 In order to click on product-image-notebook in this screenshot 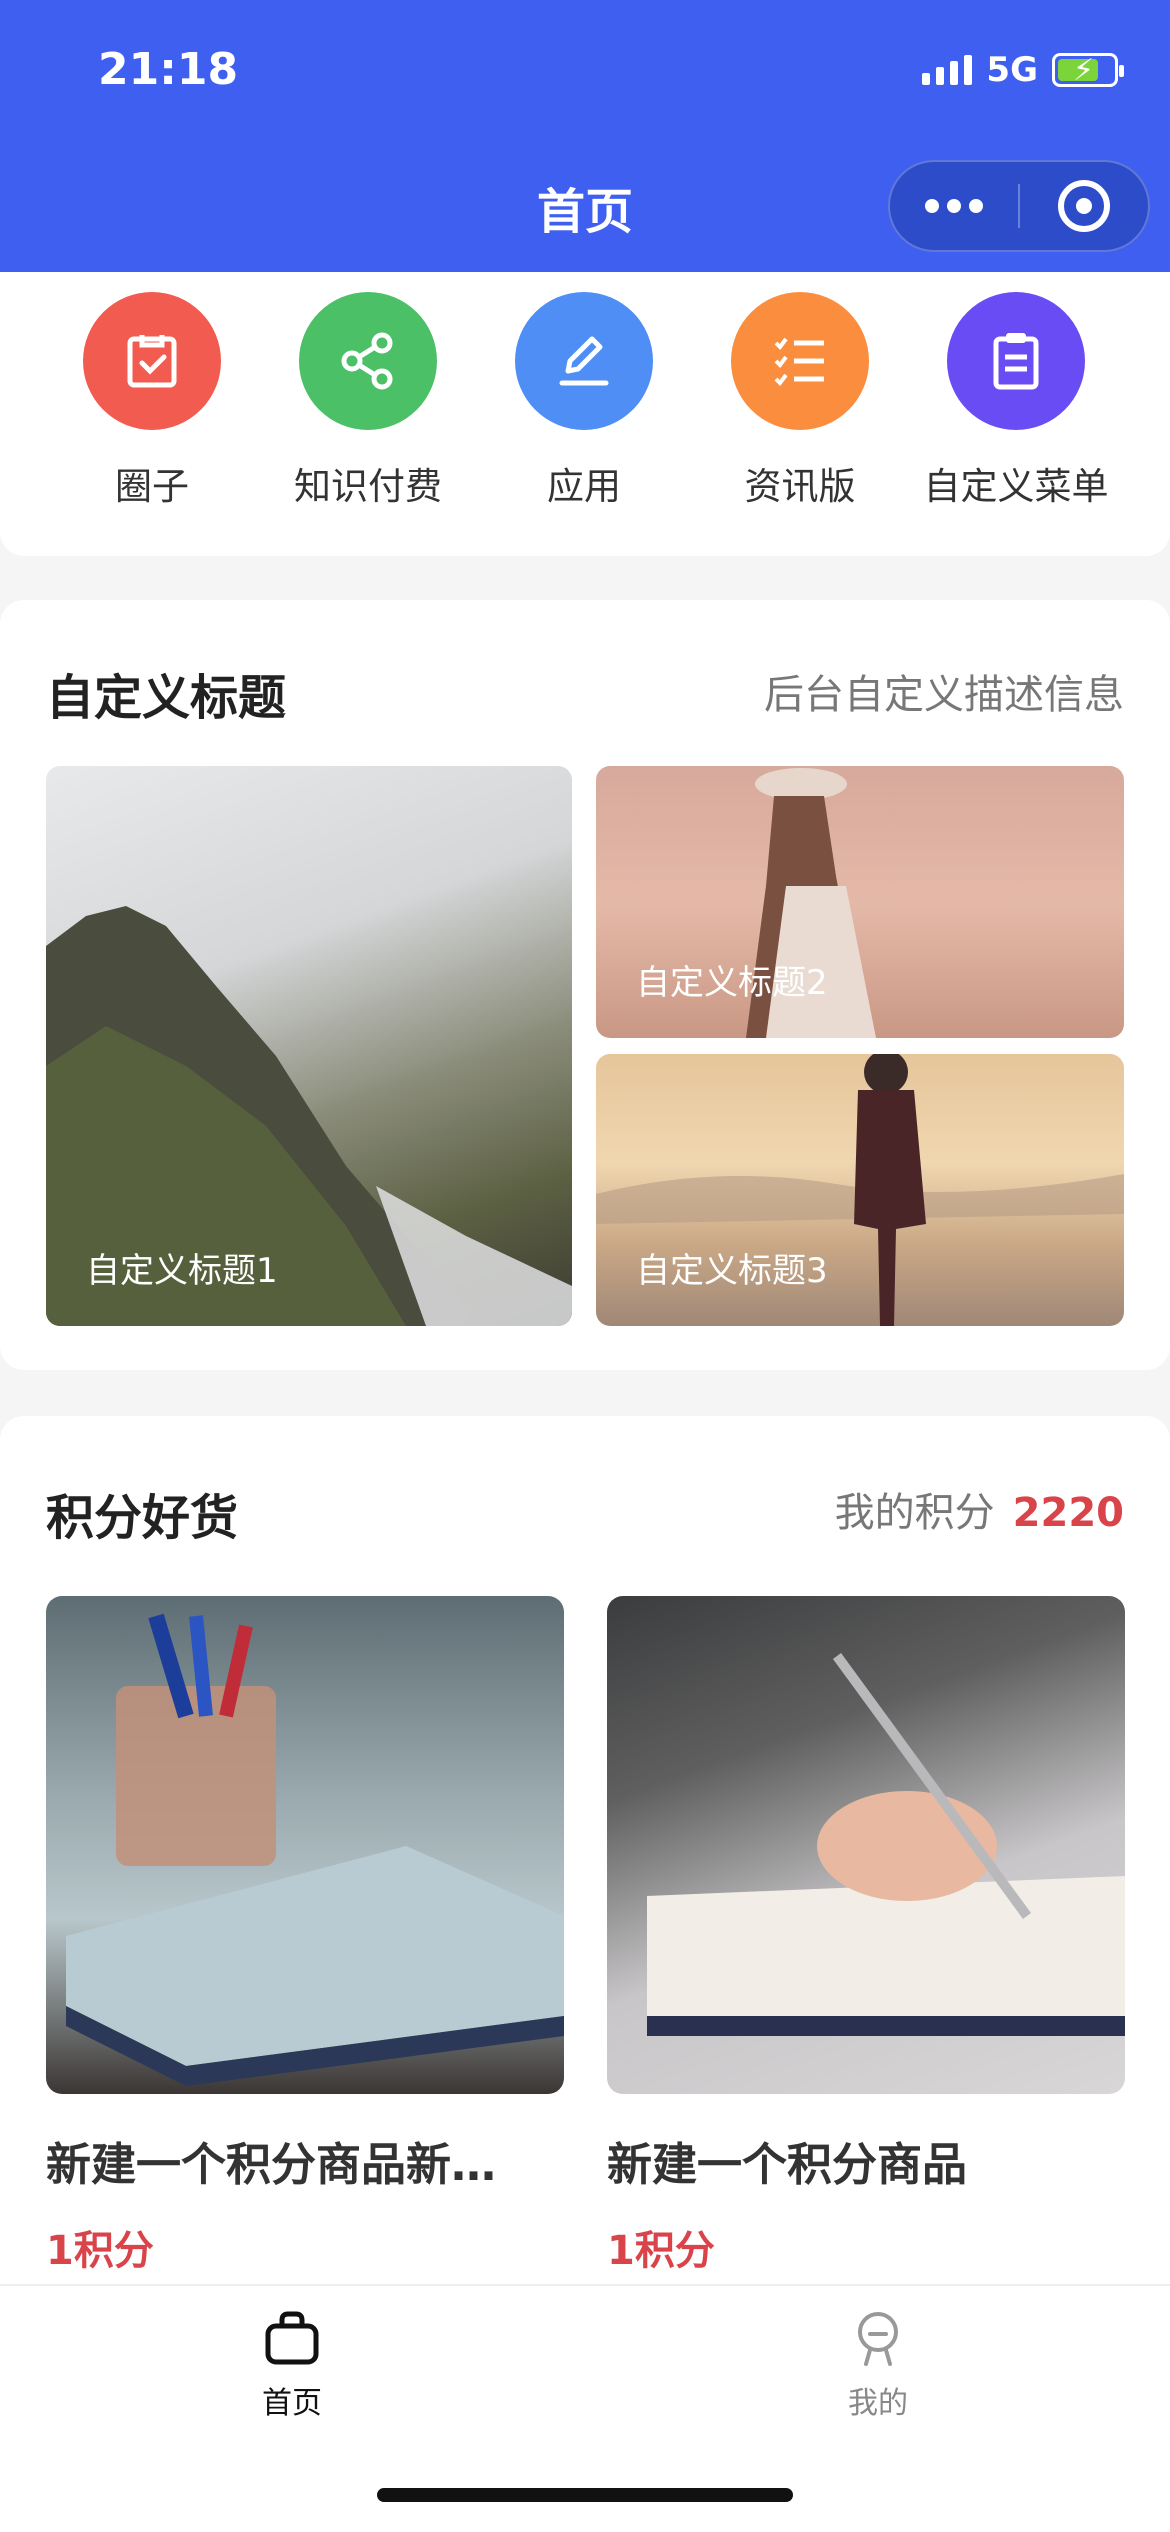, I will do `click(305, 1845)`.